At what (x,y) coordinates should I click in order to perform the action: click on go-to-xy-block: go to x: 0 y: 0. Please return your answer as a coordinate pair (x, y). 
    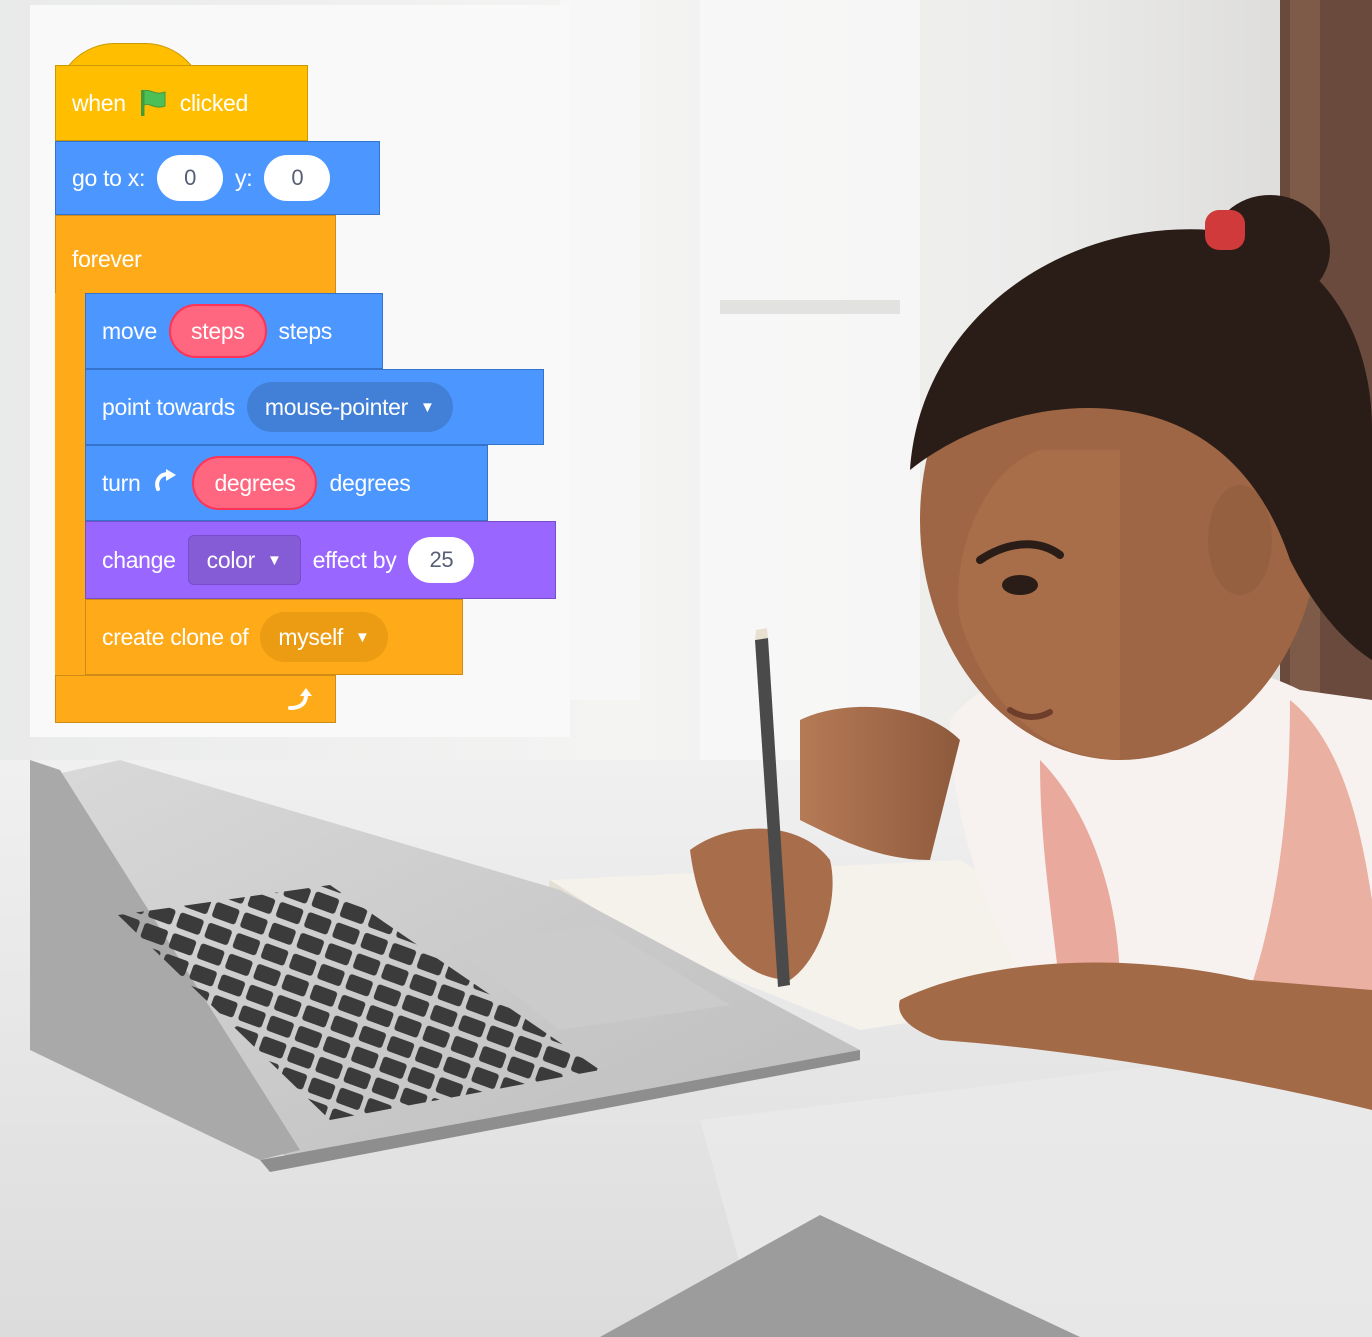
    Looking at the image, I should click on (217, 178).